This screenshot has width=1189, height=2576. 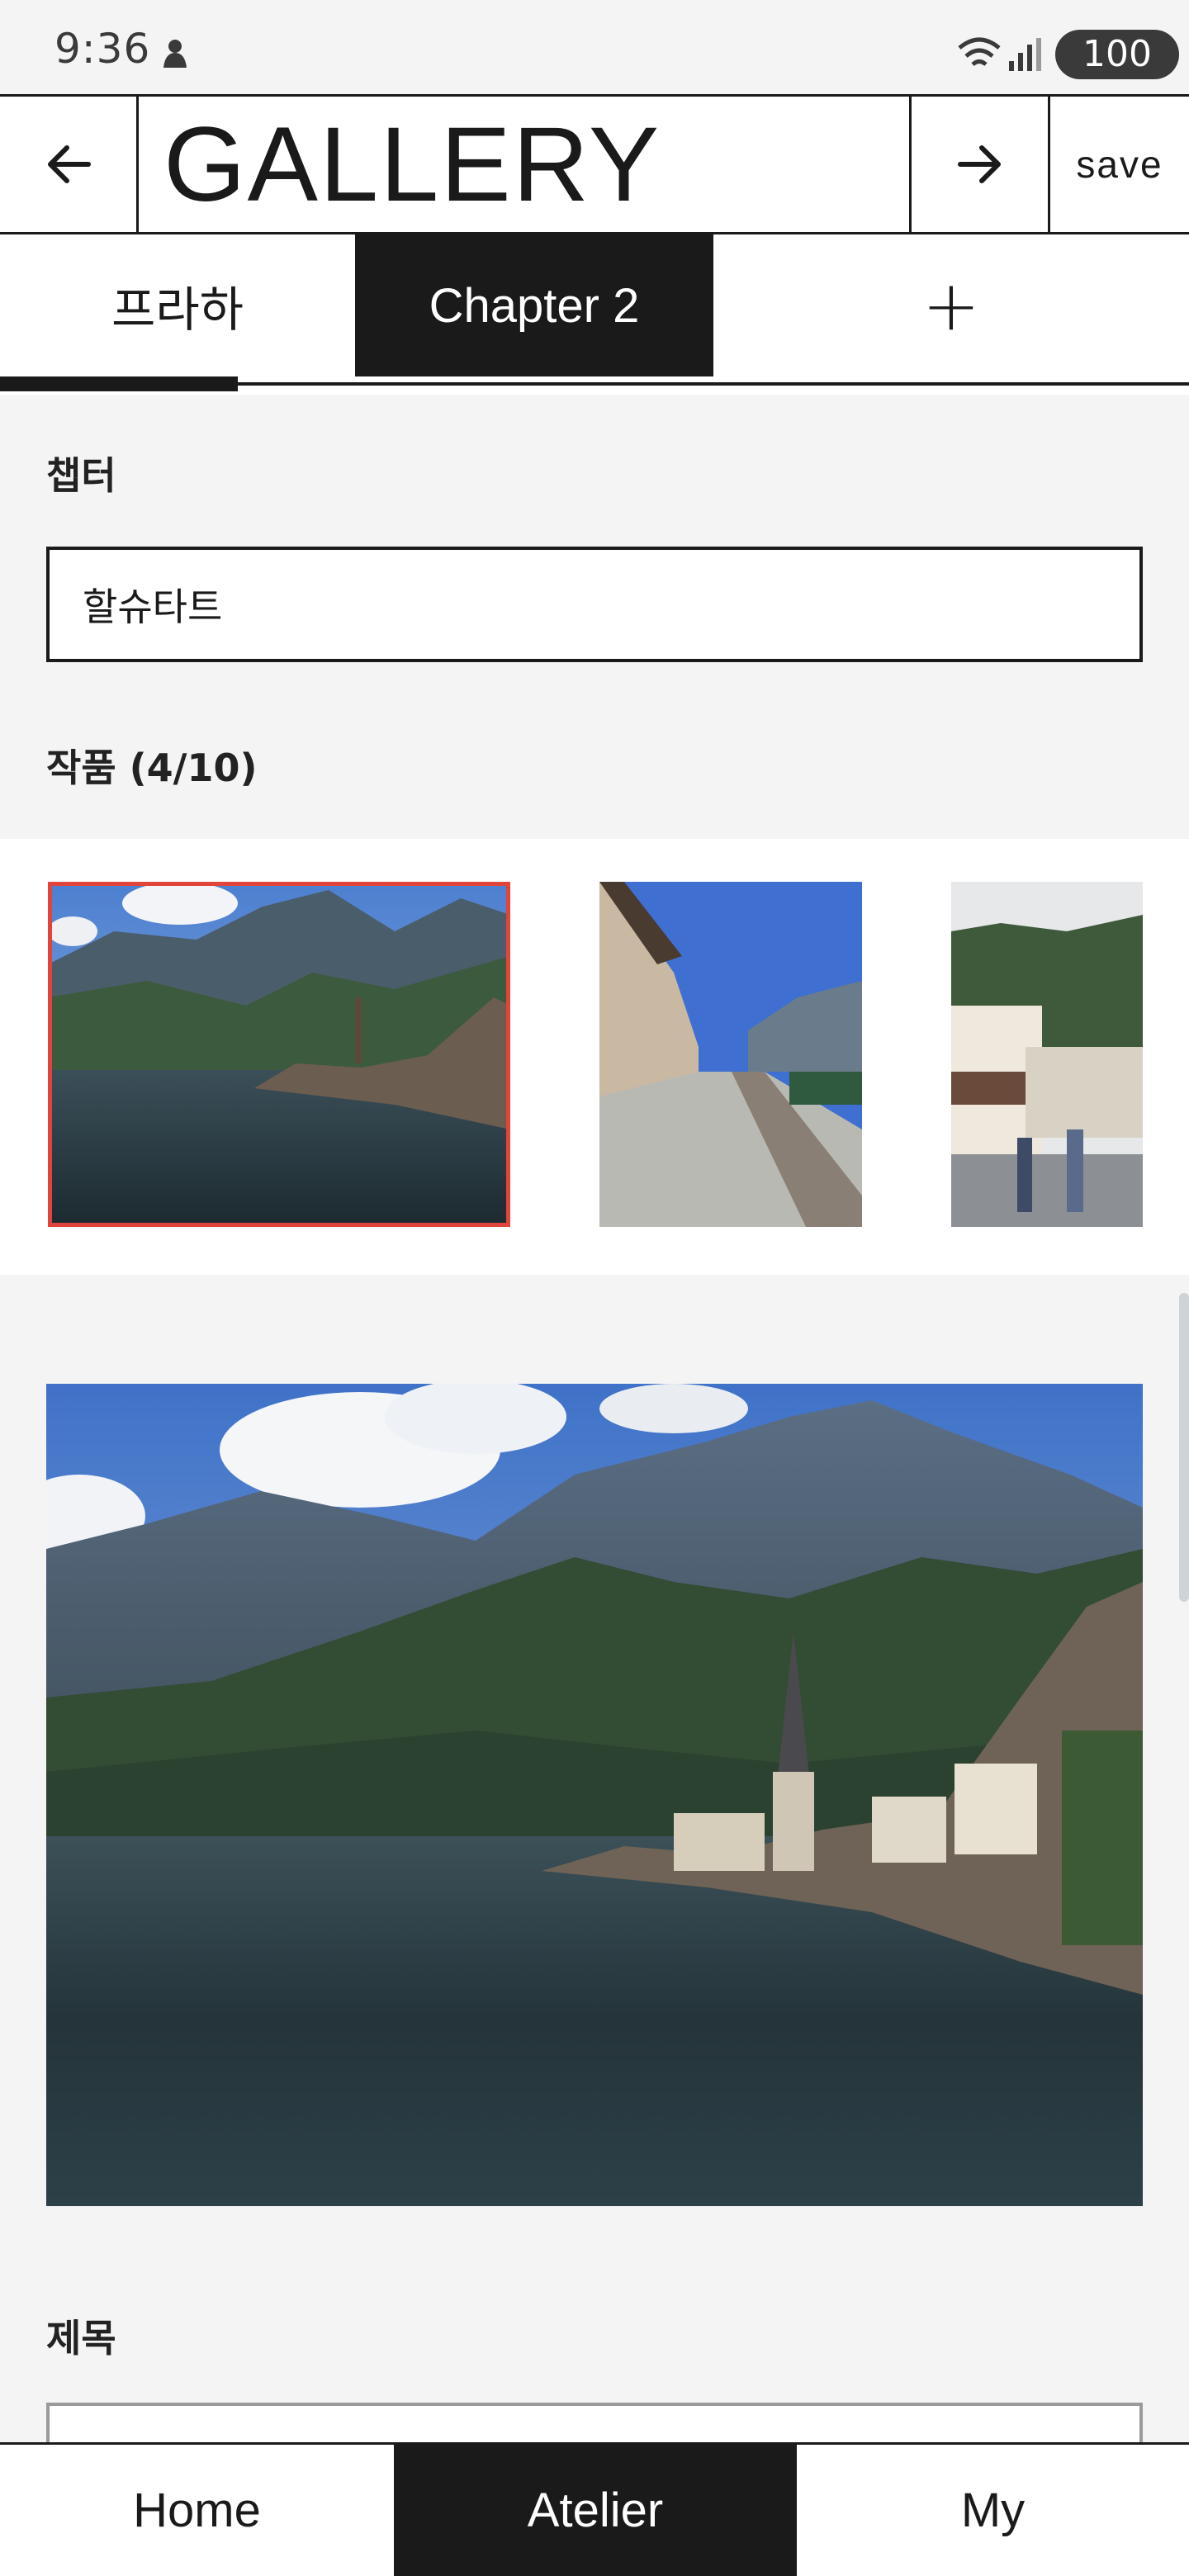 What do you see at coordinates (152, 768) in the screenshot?
I see `works-count-label: 작품 (4/10)` at bounding box center [152, 768].